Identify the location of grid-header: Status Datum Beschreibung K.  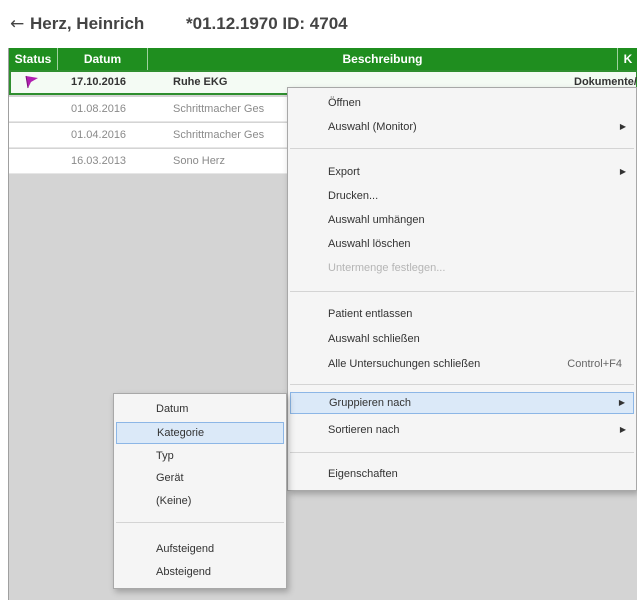
(323, 59).